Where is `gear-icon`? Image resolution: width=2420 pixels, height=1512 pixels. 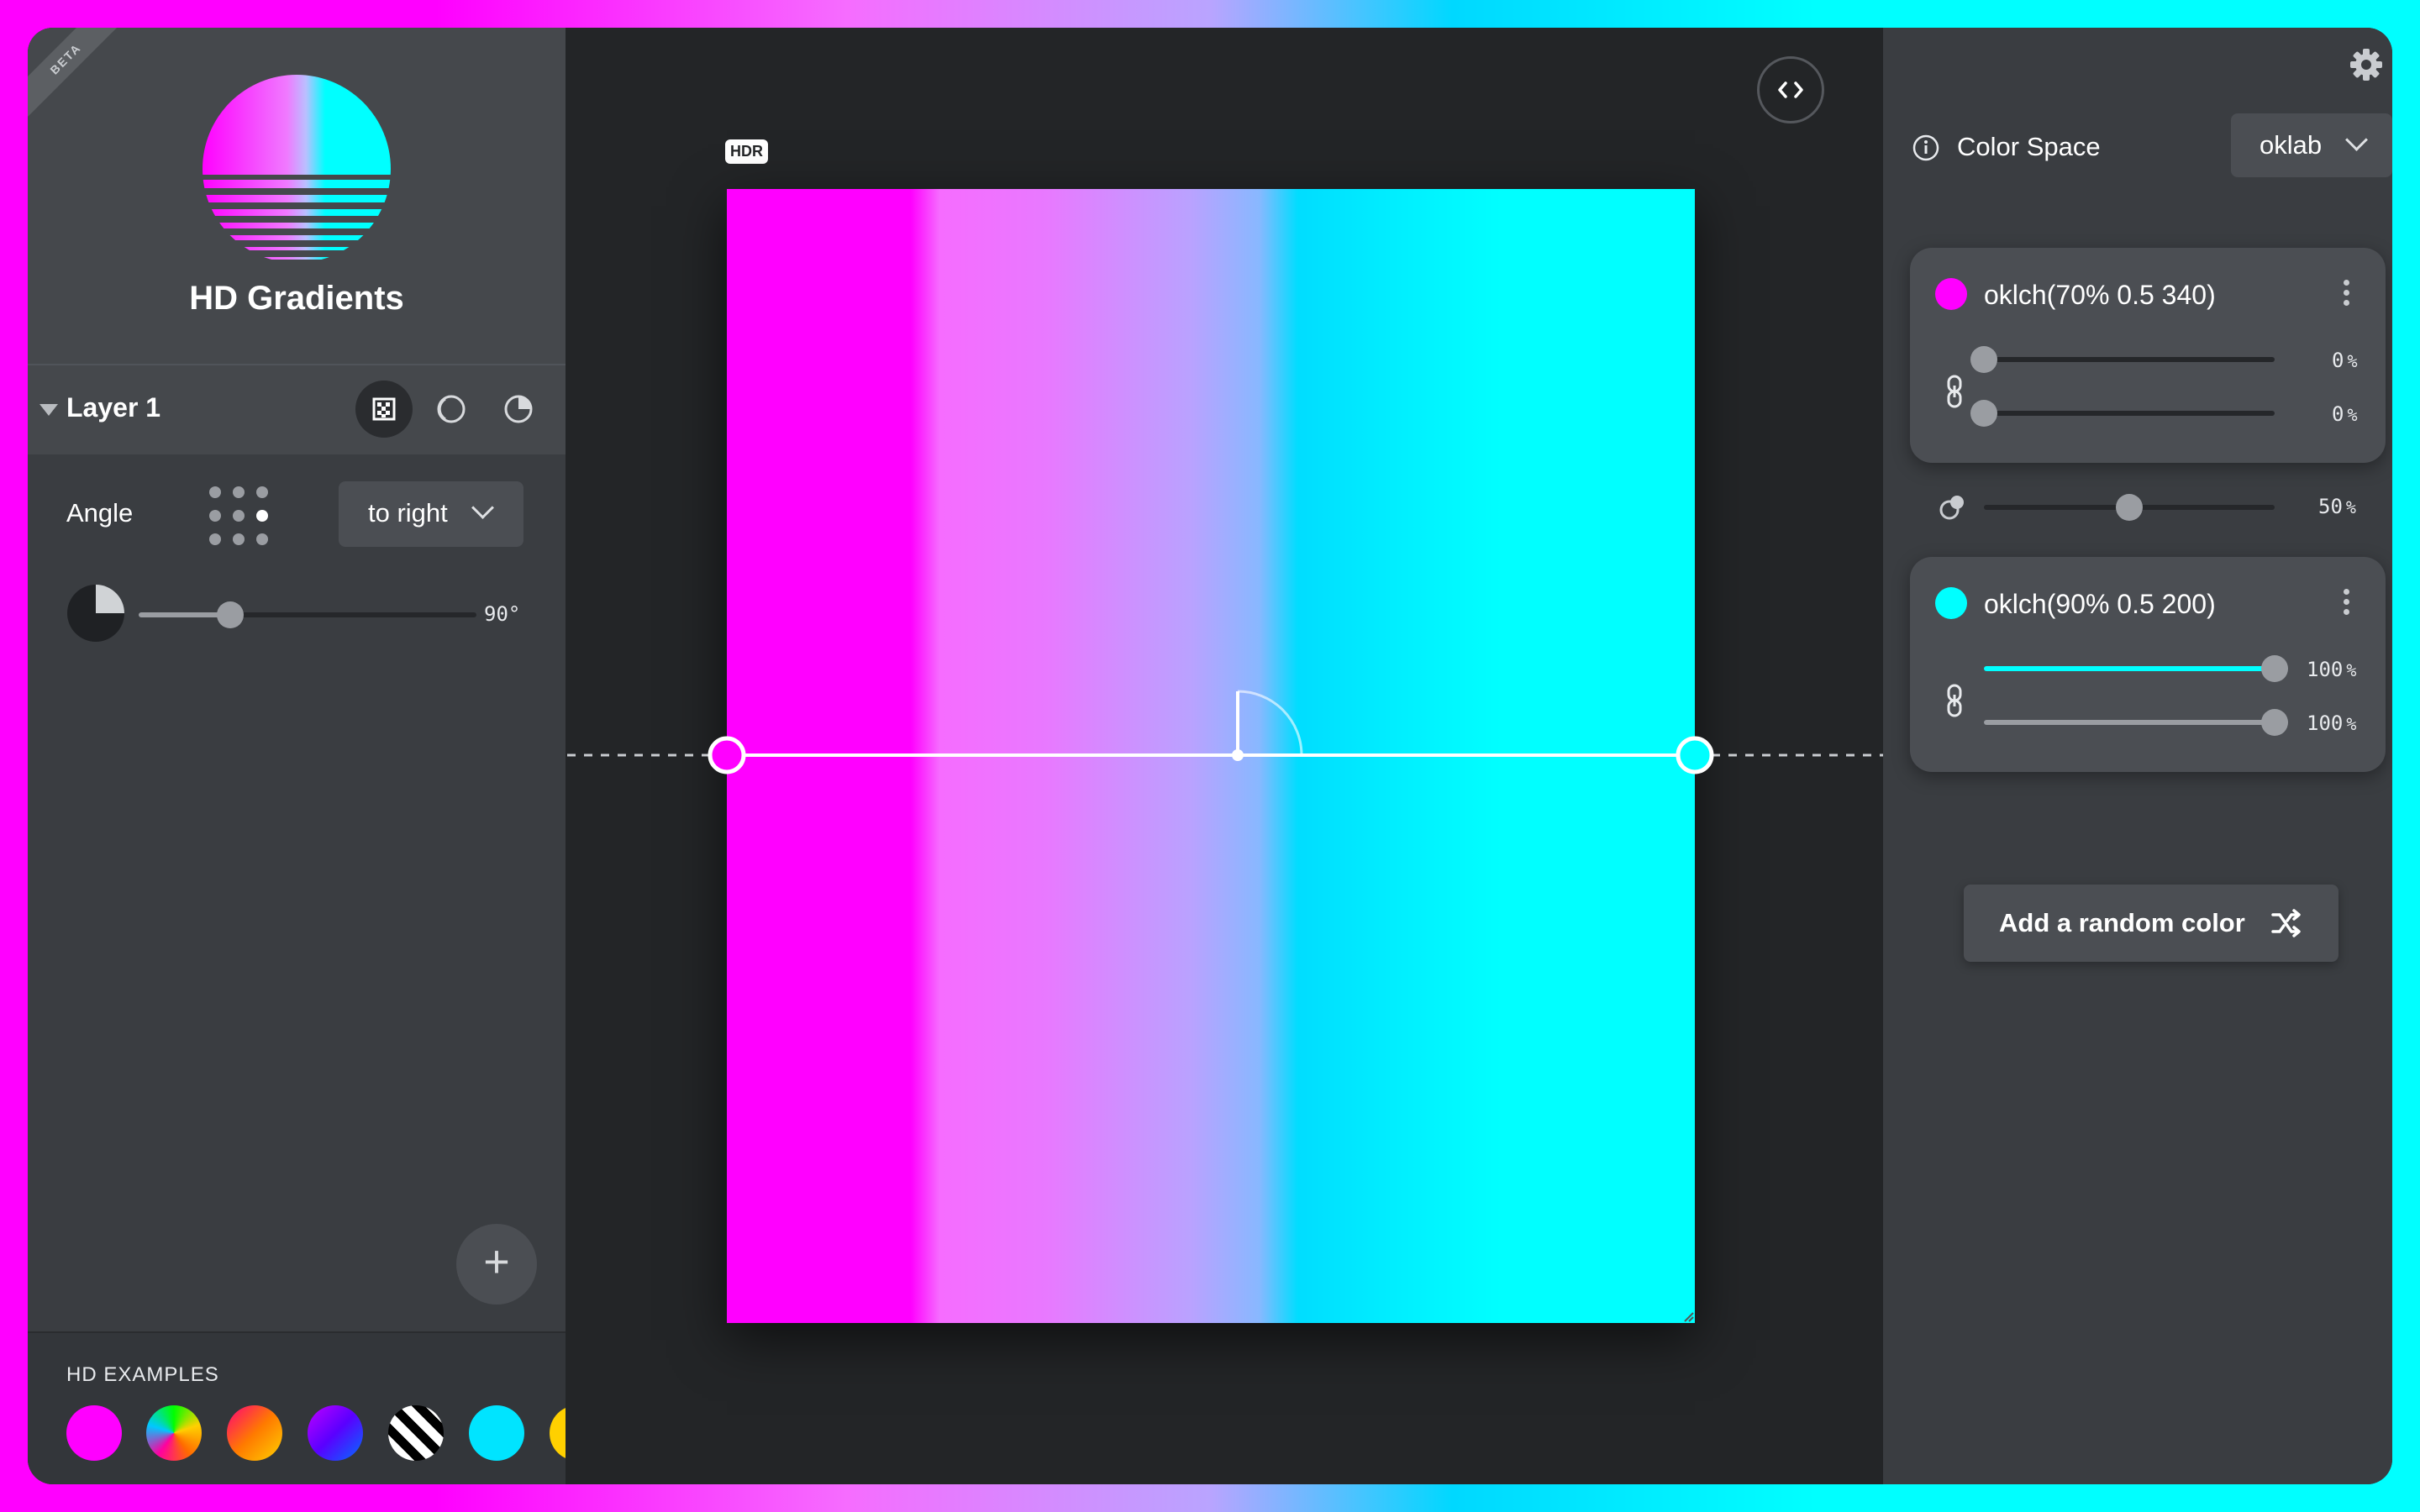 gear-icon is located at coordinates (2366, 64).